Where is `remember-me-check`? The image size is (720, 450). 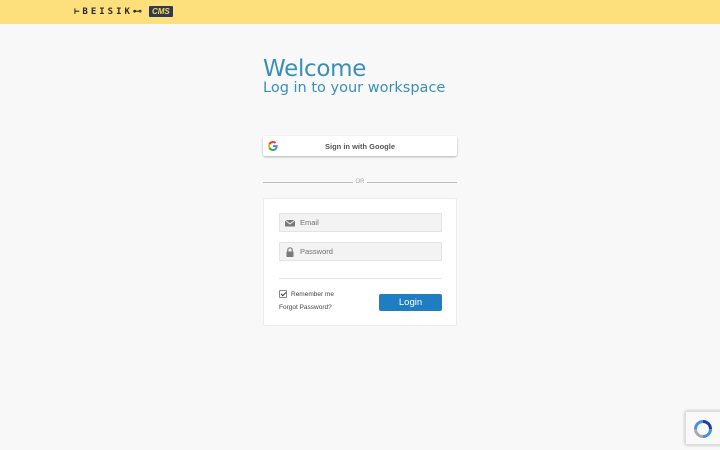
remember-me-check is located at coordinates (283, 294).